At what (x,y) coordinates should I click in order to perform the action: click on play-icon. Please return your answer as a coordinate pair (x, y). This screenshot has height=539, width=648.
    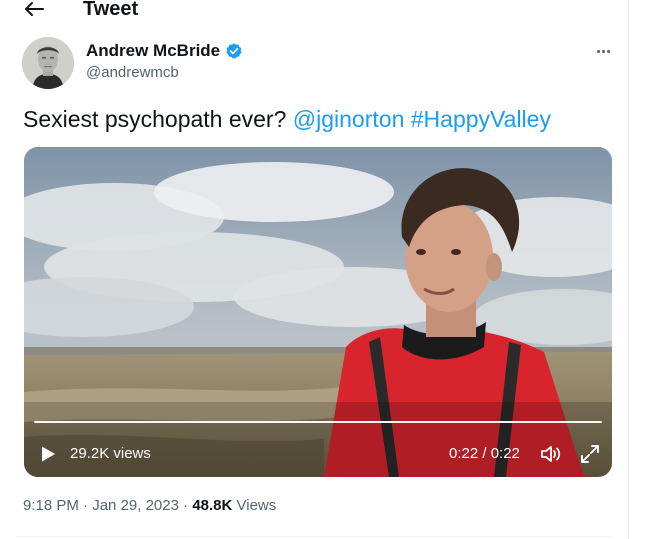
    Looking at the image, I should click on (48, 454).